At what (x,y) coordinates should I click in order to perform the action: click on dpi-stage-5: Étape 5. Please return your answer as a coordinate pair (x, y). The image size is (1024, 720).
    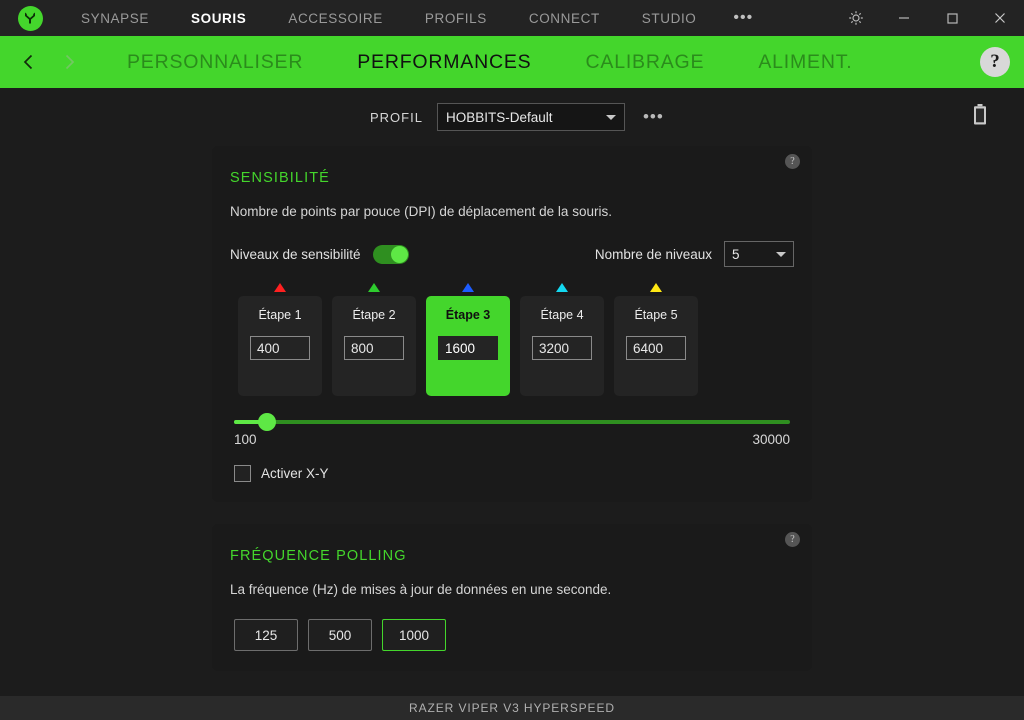
    Looking at the image, I should click on (656, 339).